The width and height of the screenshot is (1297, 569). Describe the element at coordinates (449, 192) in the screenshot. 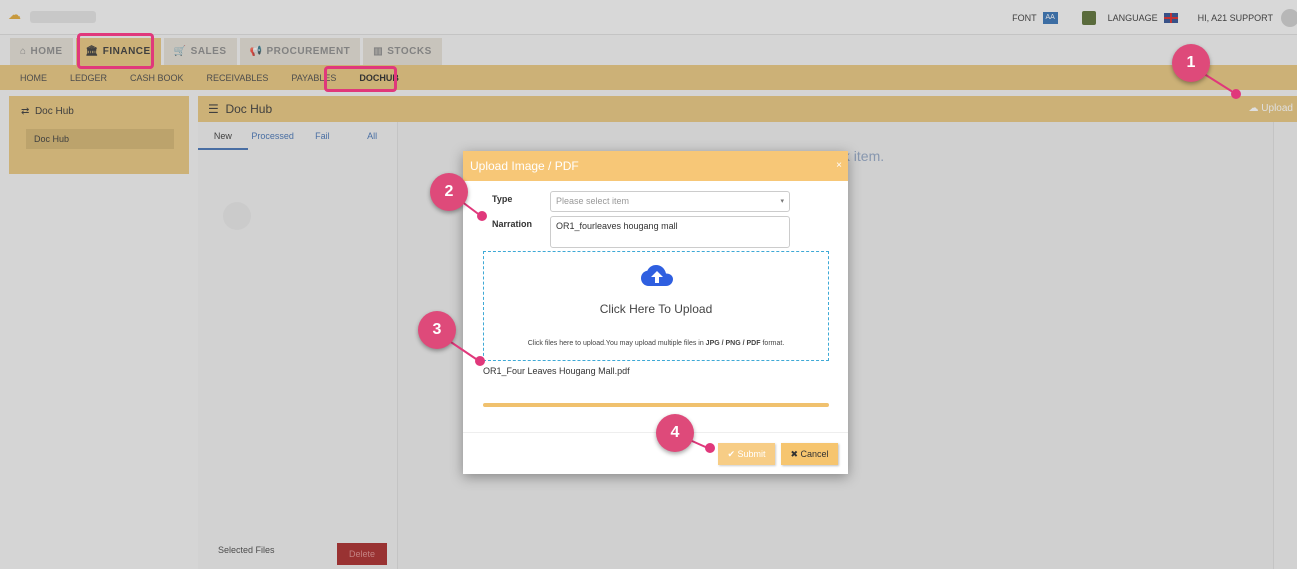

I see `callout-2: 2` at that location.